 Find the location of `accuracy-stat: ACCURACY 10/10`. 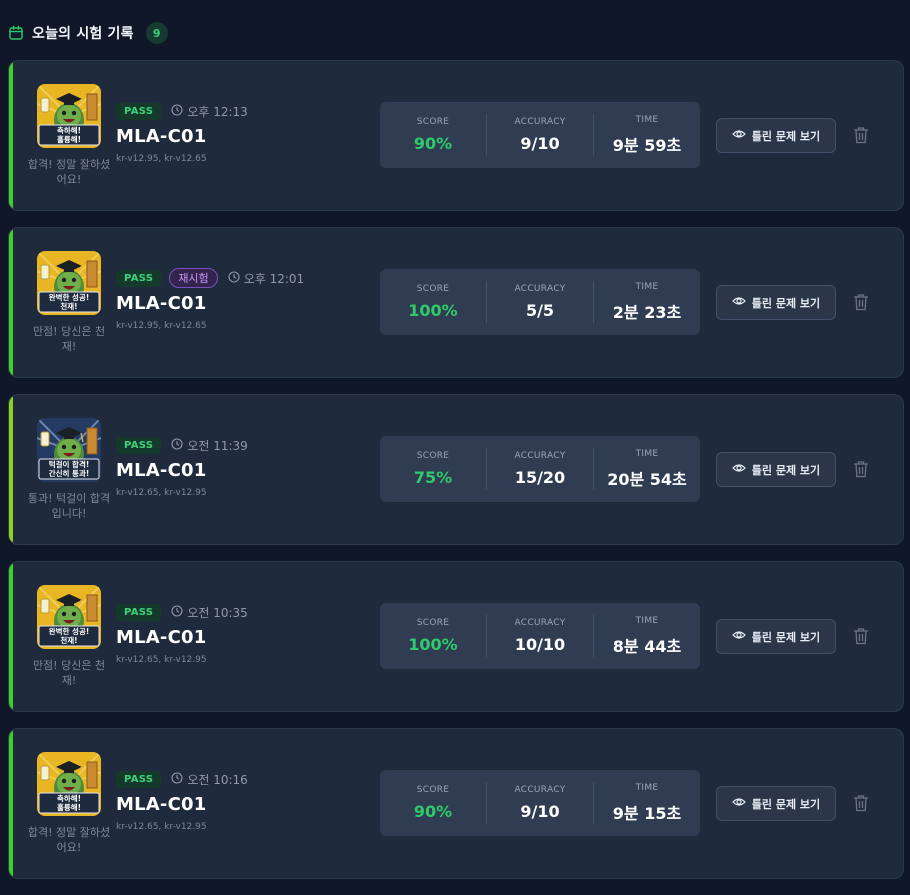

accuracy-stat: ACCURACY 10/10 is located at coordinates (539, 636).